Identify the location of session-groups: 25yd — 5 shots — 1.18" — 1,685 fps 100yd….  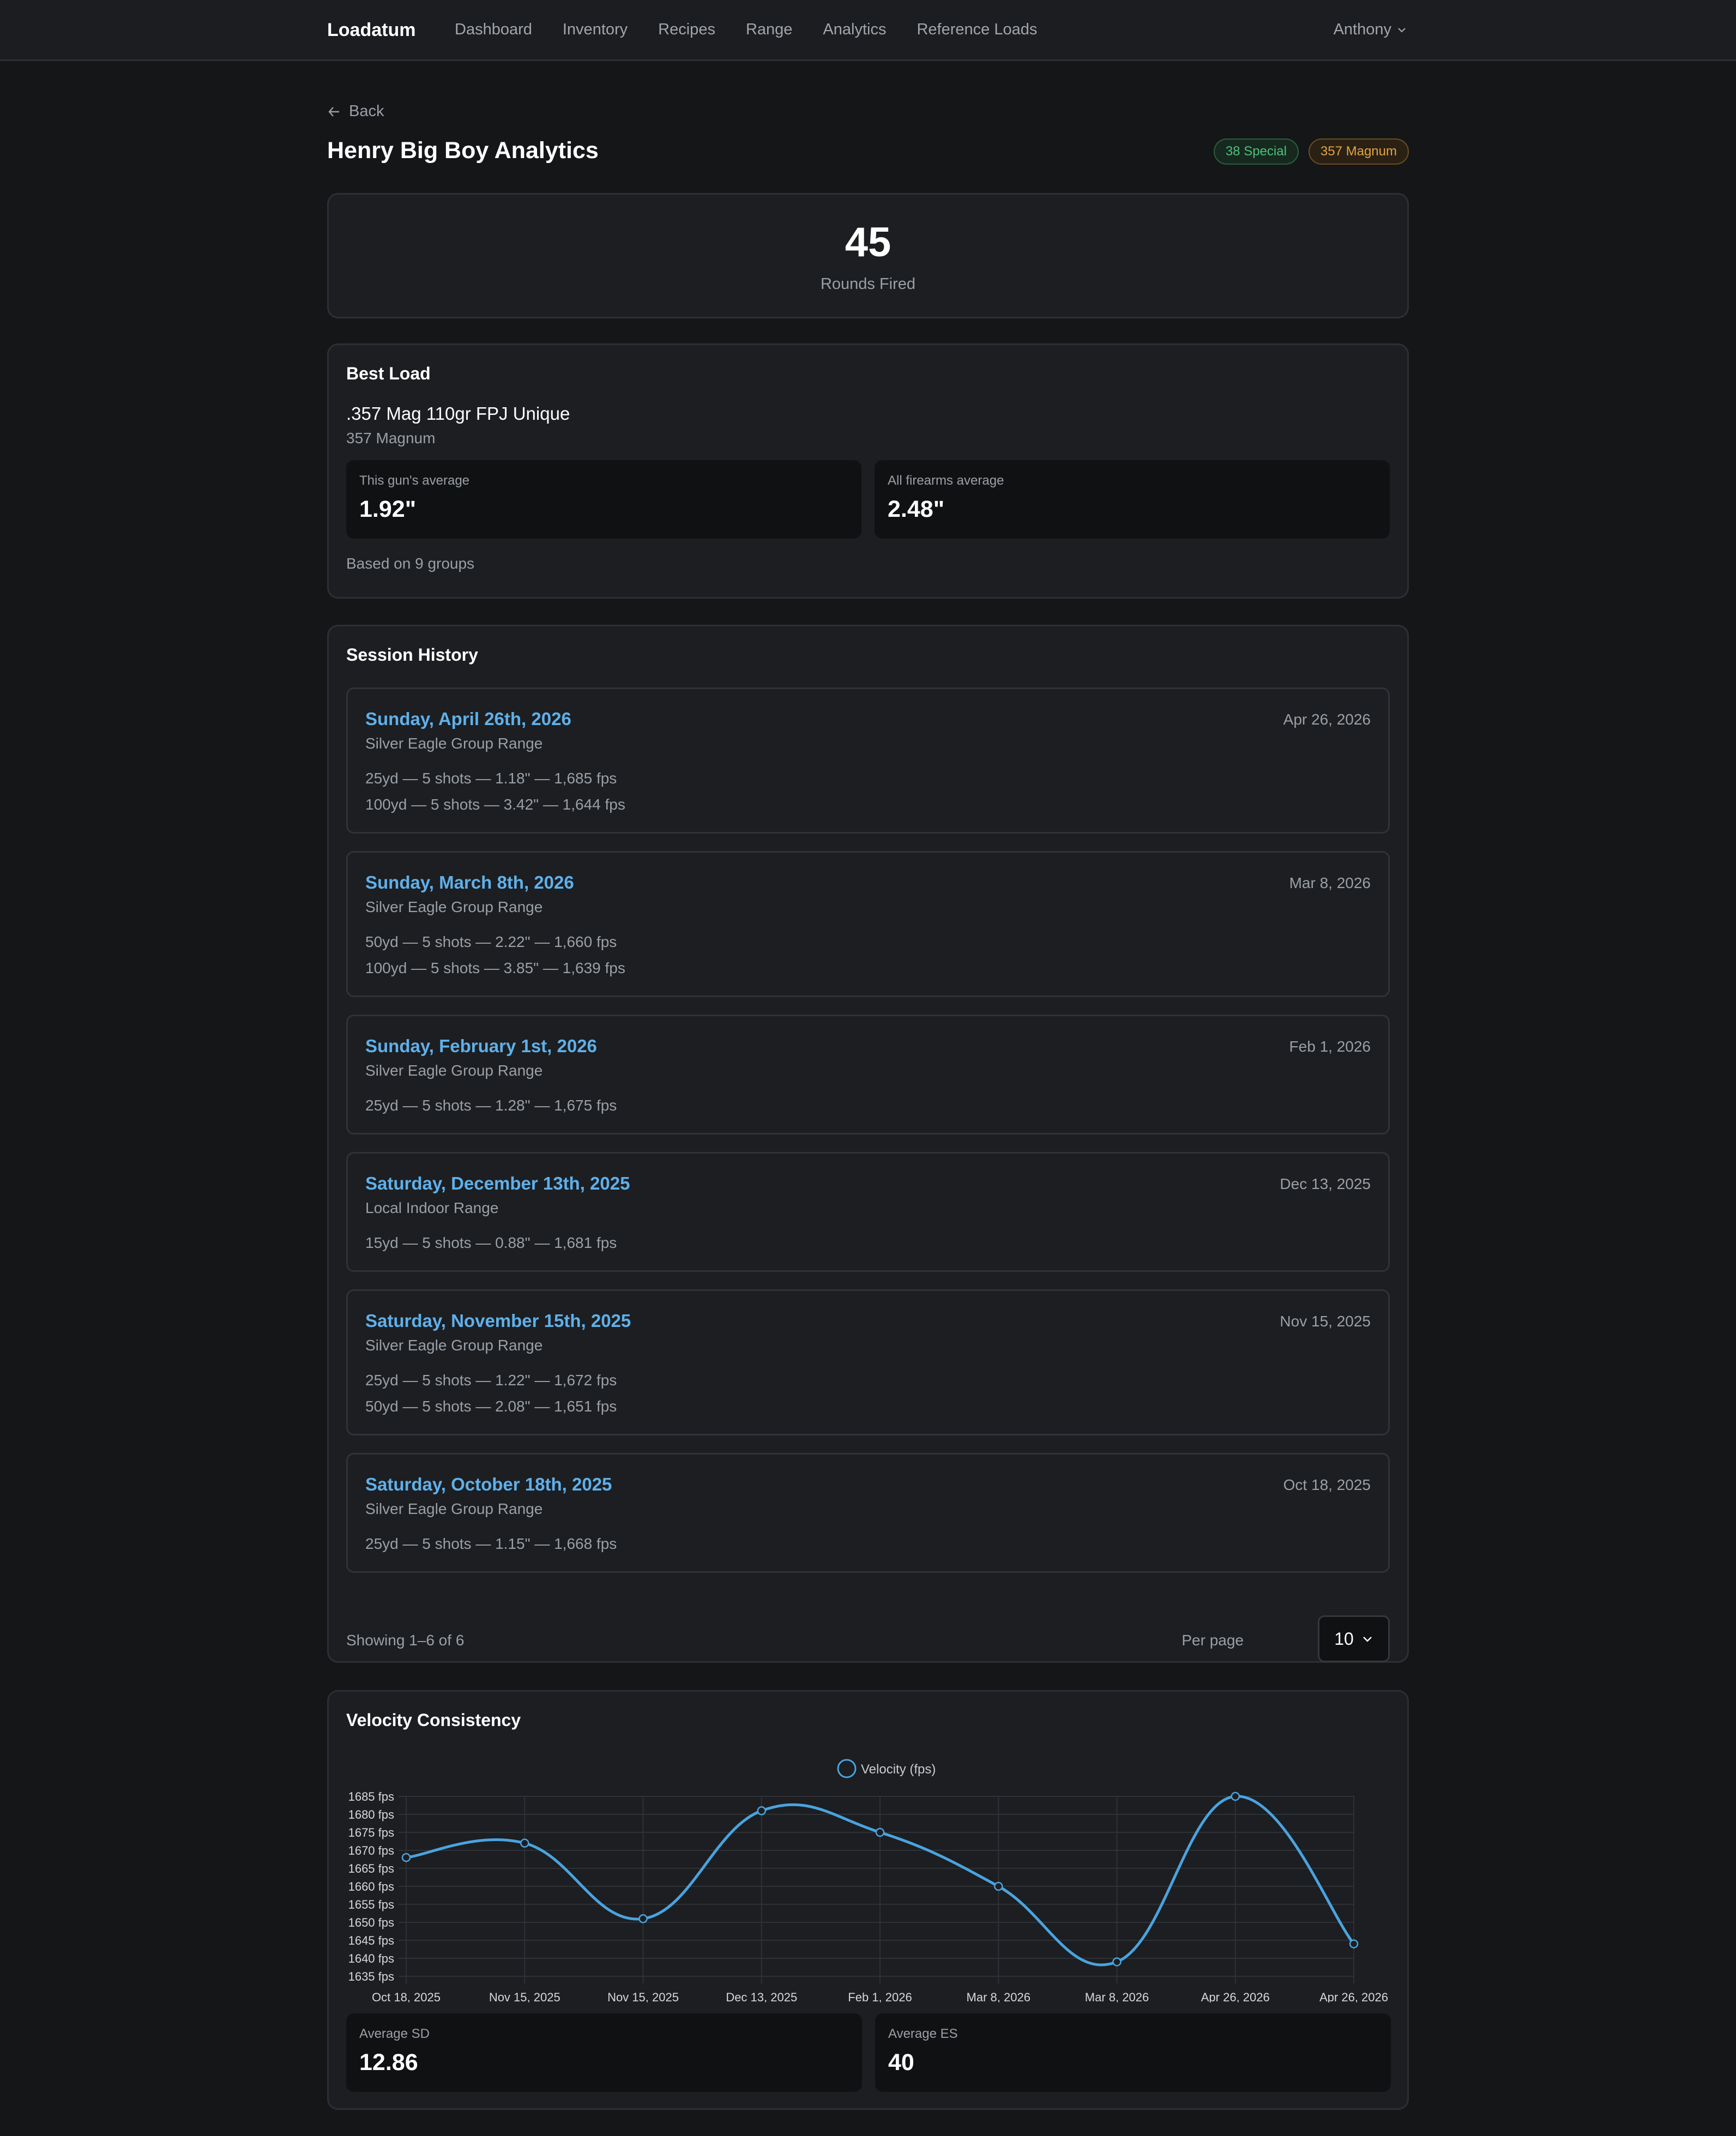
(868, 791).